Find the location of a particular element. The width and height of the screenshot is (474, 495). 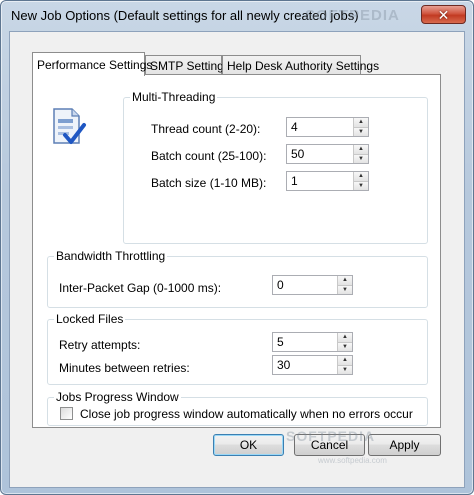

inter-packet-gap-stepper: ▲ ▼ is located at coordinates (312, 285).